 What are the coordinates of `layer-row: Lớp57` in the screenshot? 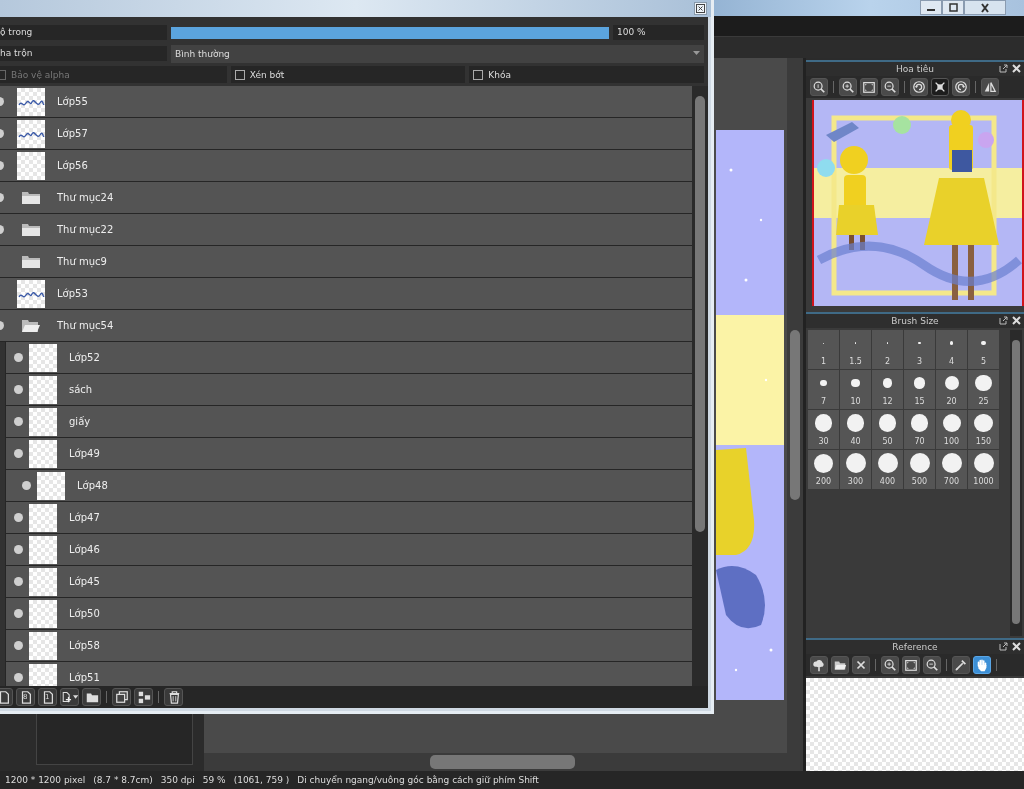 It's located at (346, 134).